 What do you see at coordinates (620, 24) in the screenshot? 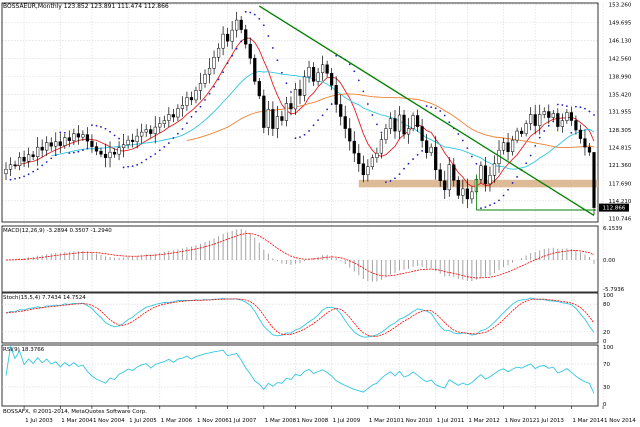
I see `y-tick-label: 149.695` at bounding box center [620, 24].